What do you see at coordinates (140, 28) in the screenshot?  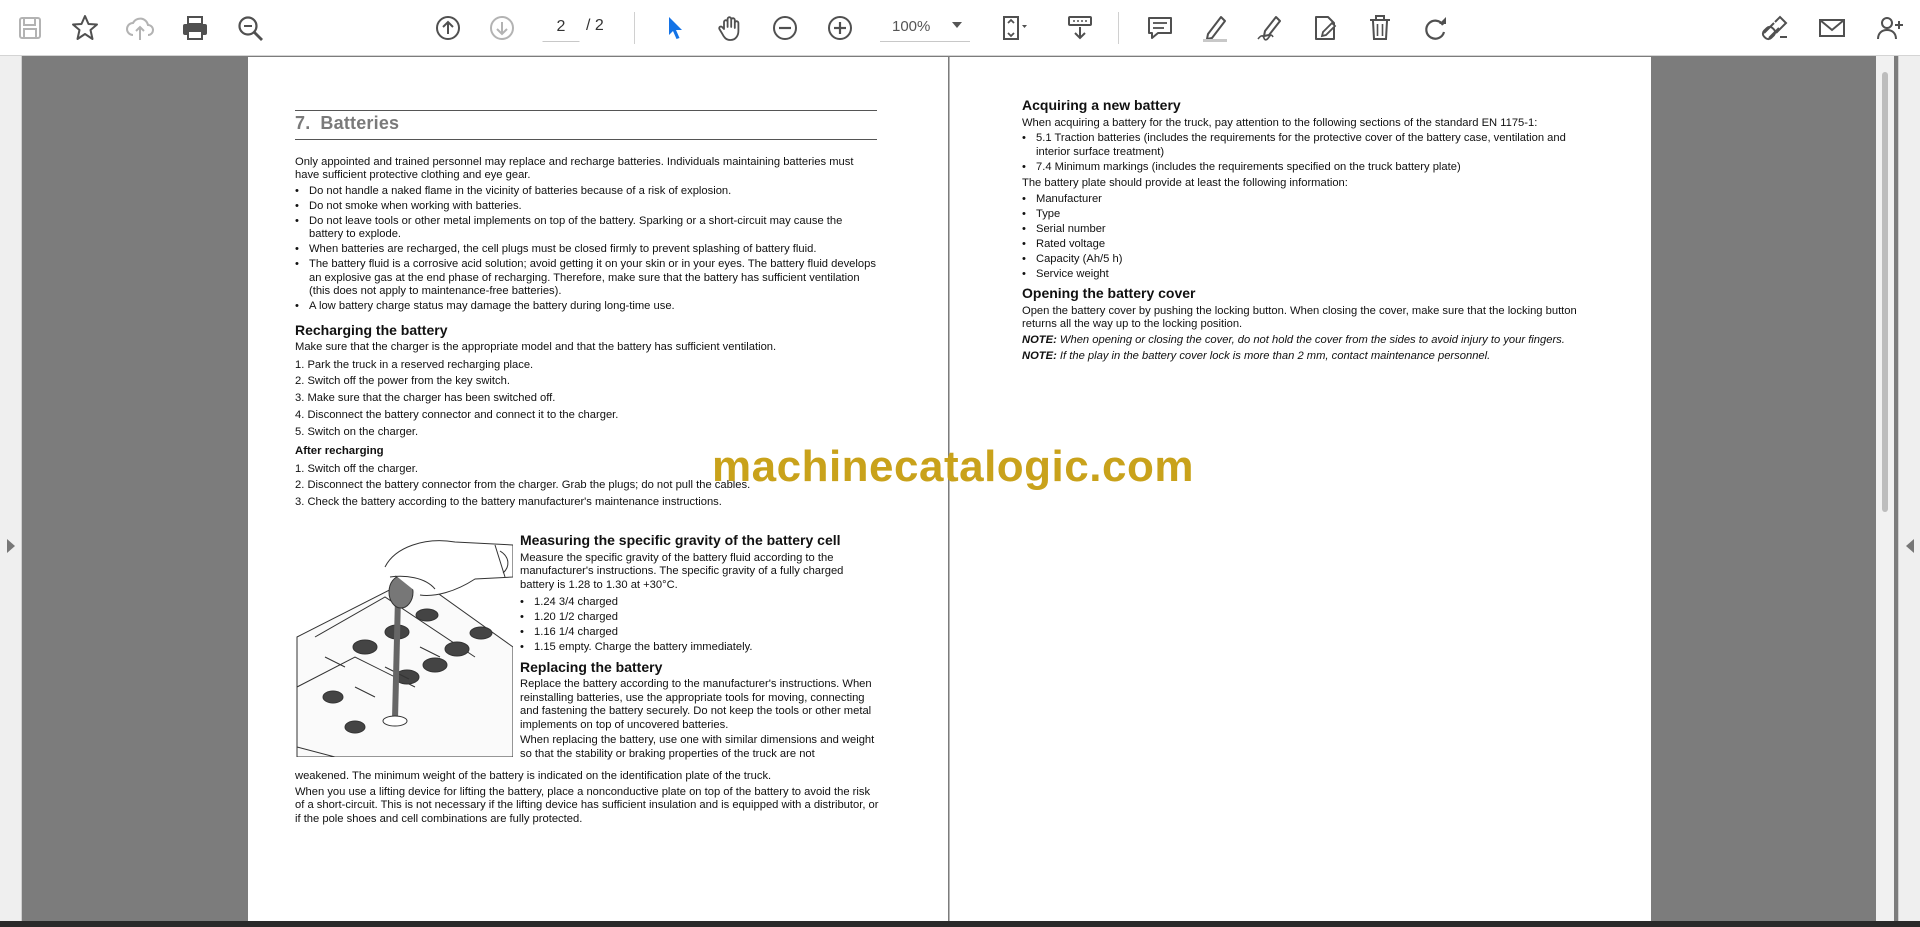 I see `cloud-upload-icon` at bounding box center [140, 28].